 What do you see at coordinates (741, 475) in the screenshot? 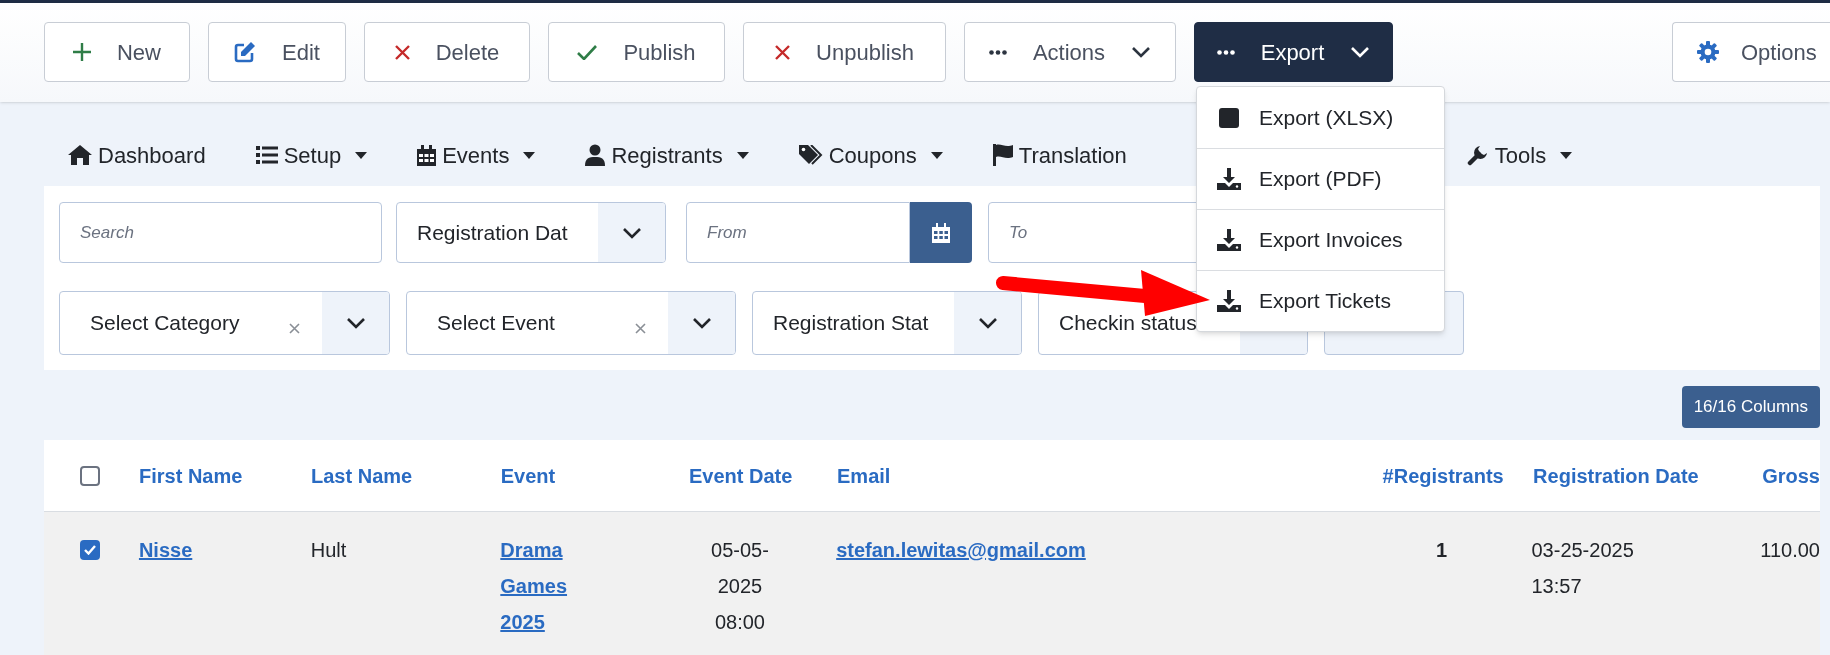
I see `column-header: Event Date` at bounding box center [741, 475].